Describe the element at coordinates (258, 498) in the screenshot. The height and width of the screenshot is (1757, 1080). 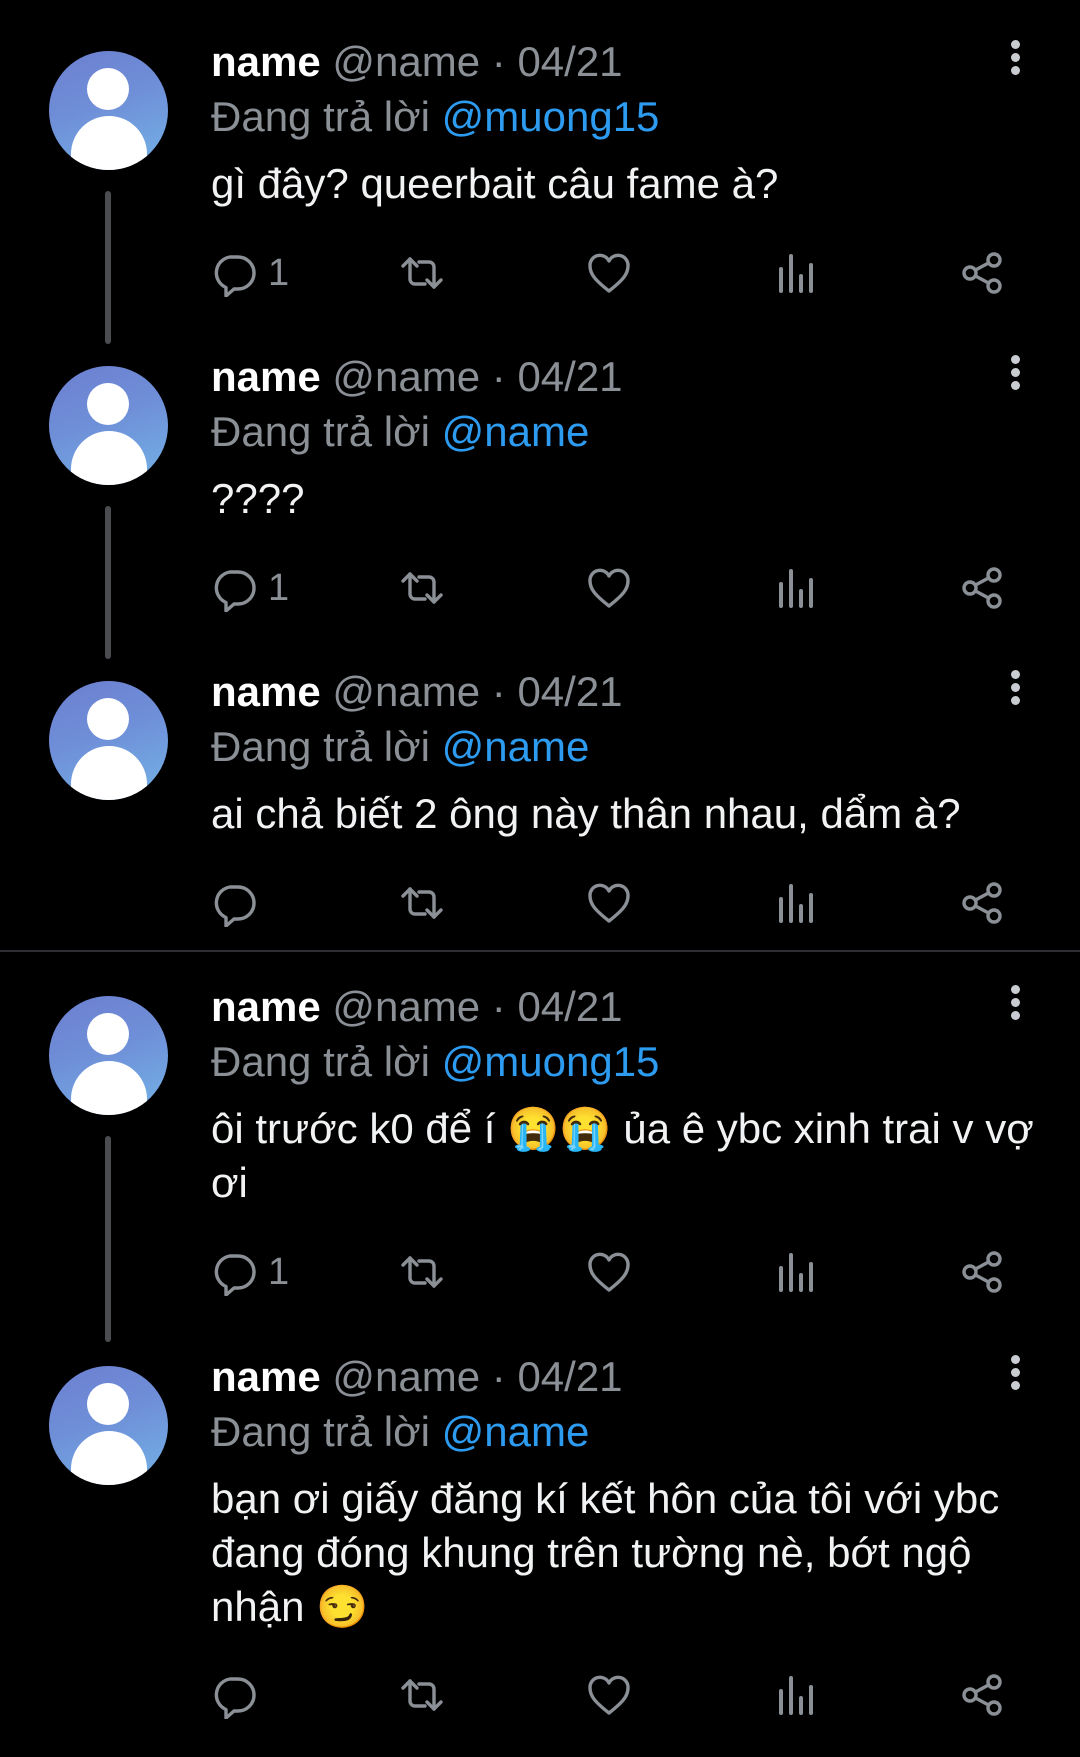
I see `tweet-text: ????` at that location.